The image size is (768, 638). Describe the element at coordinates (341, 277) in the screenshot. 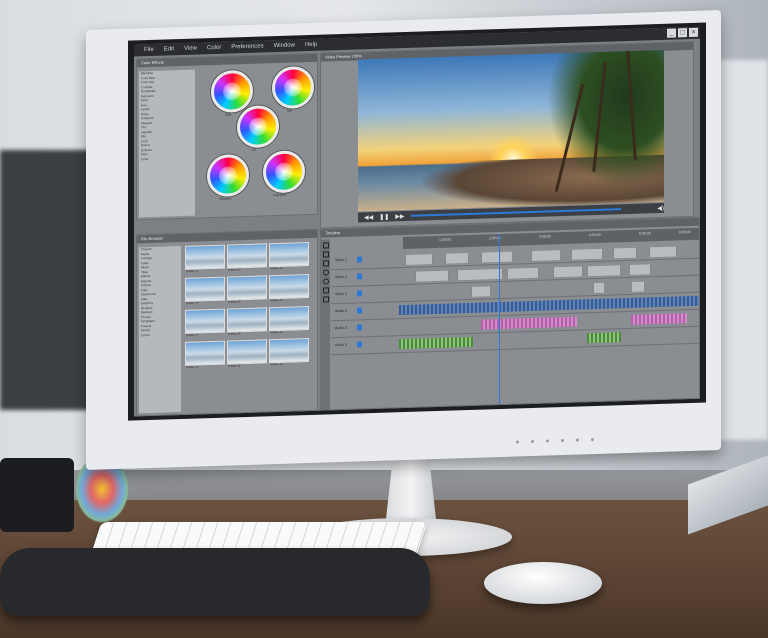

I see `track-label: Video 2` at that location.